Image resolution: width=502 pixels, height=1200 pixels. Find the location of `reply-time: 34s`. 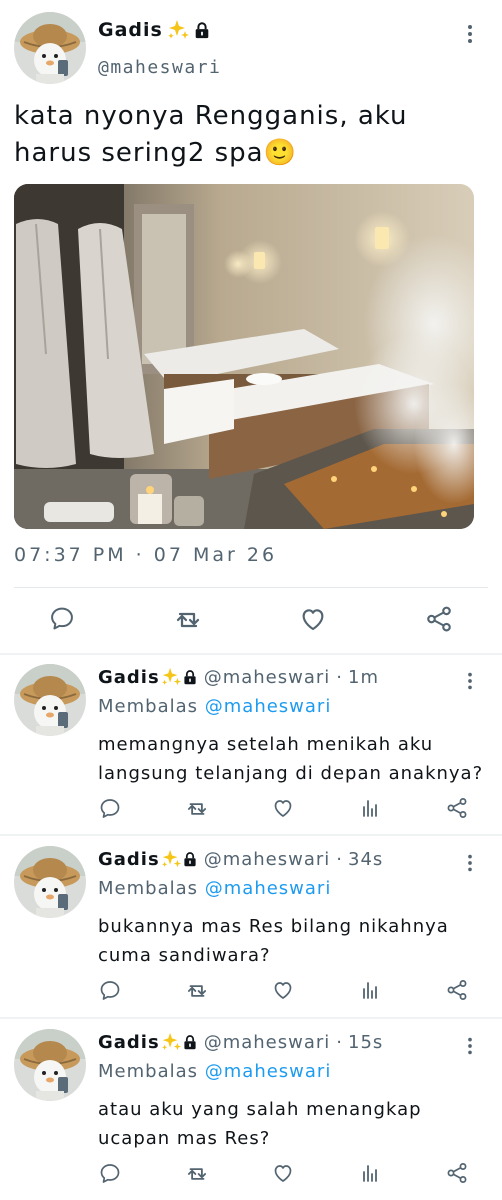

reply-time: 34s is located at coordinates (365, 859).